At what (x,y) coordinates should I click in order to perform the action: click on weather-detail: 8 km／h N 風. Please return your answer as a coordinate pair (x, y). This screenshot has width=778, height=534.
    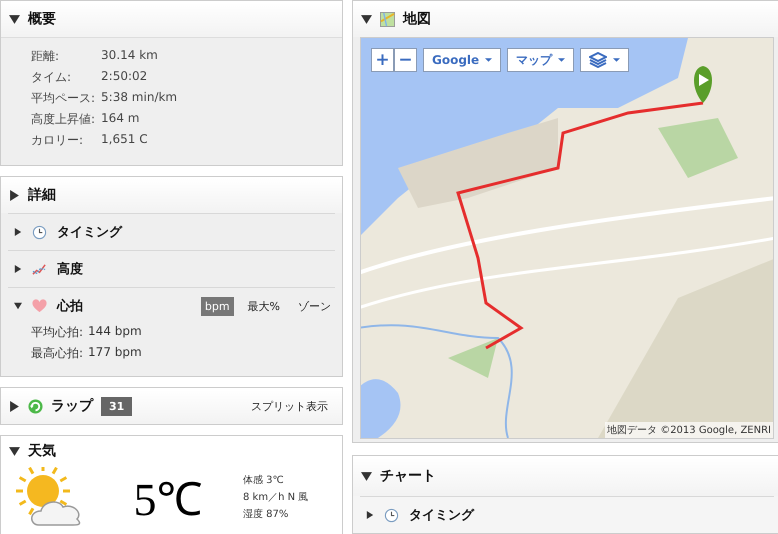
    Looking at the image, I should click on (275, 497).